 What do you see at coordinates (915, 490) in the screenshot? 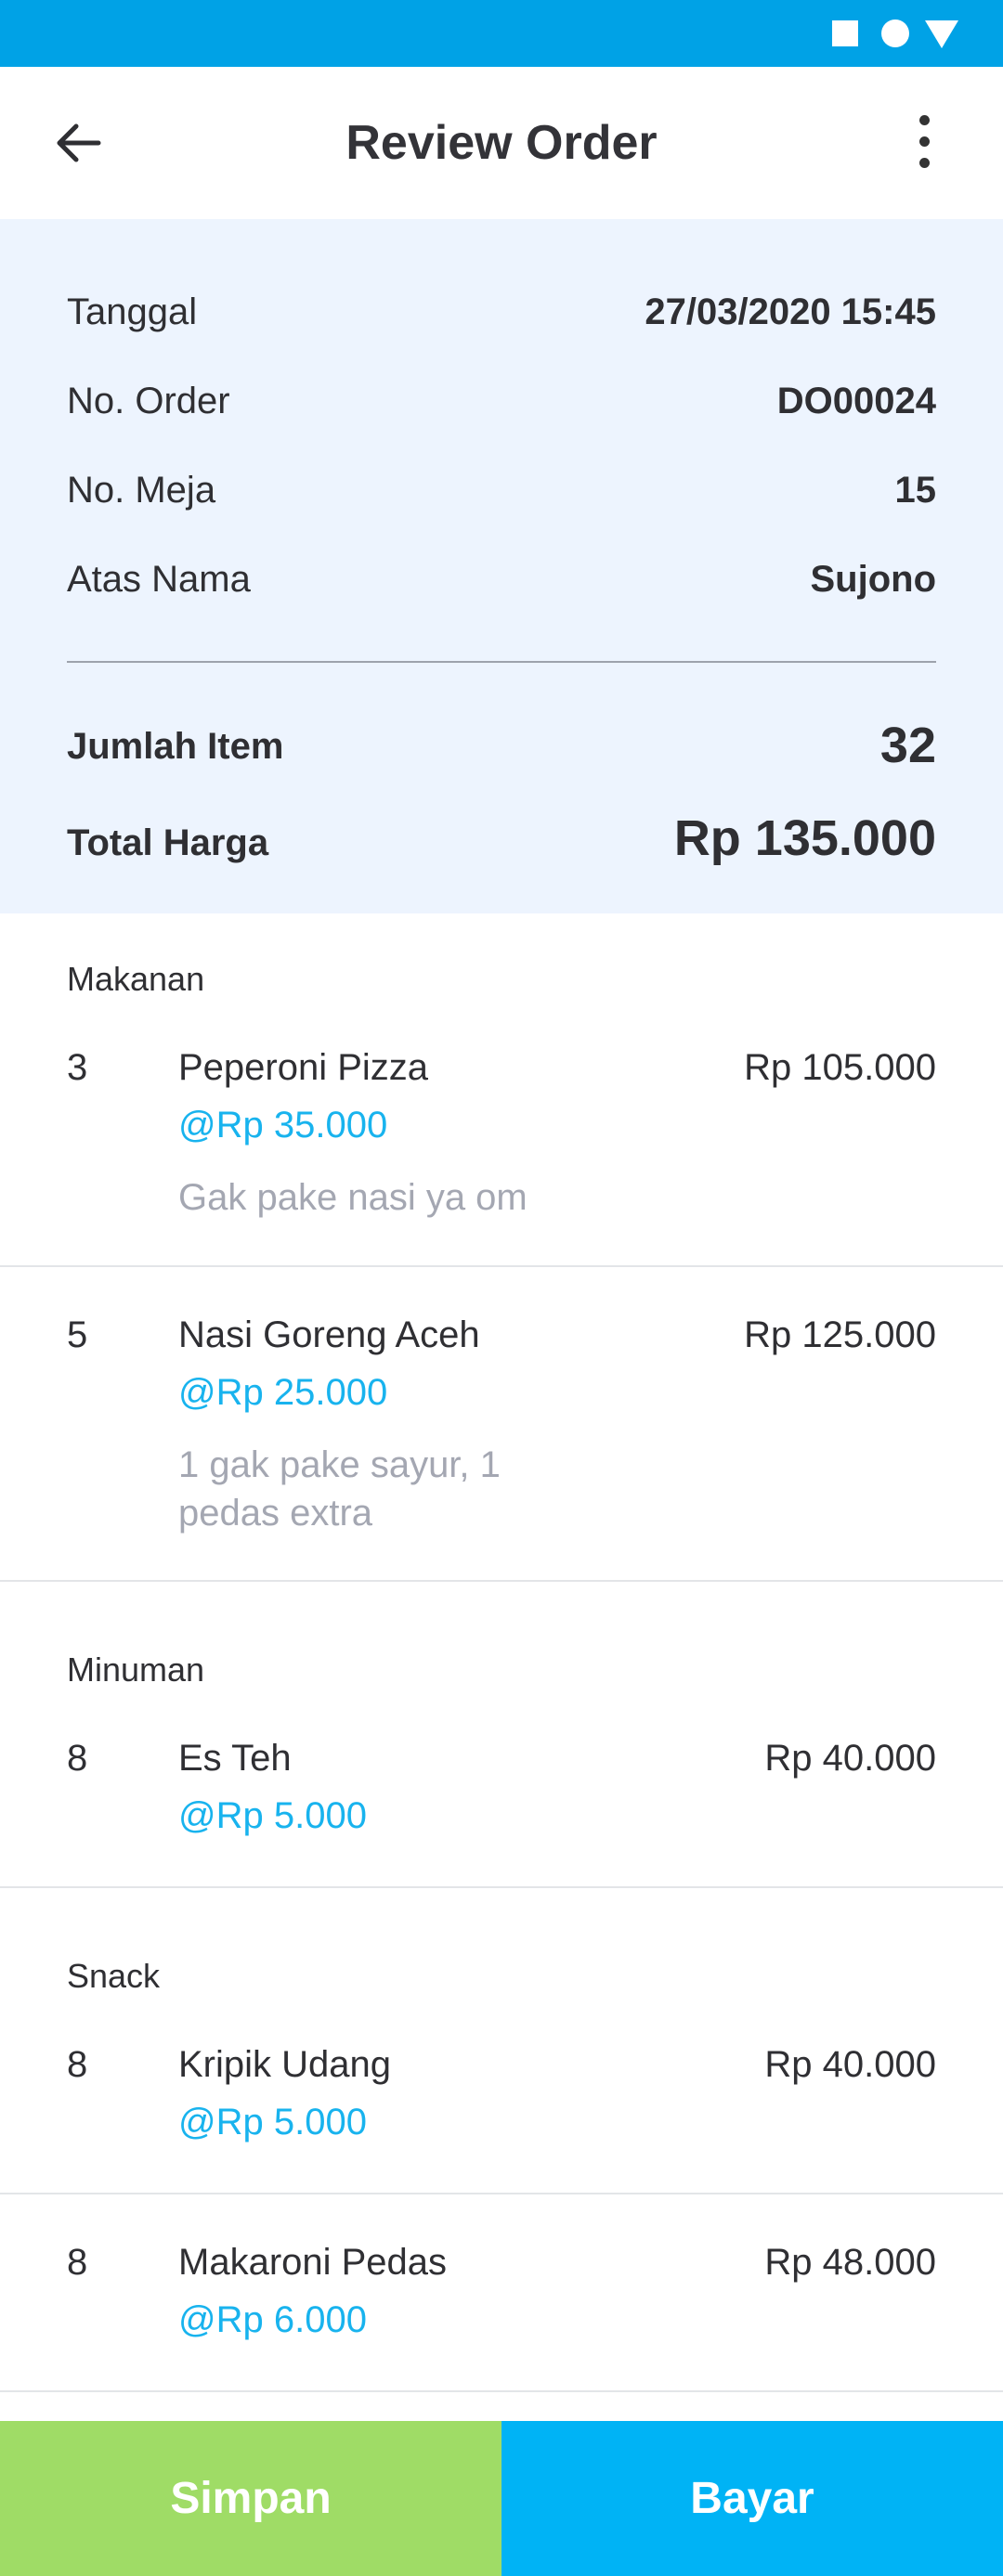
I see `summary-value: 15` at bounding box center [915, 490].